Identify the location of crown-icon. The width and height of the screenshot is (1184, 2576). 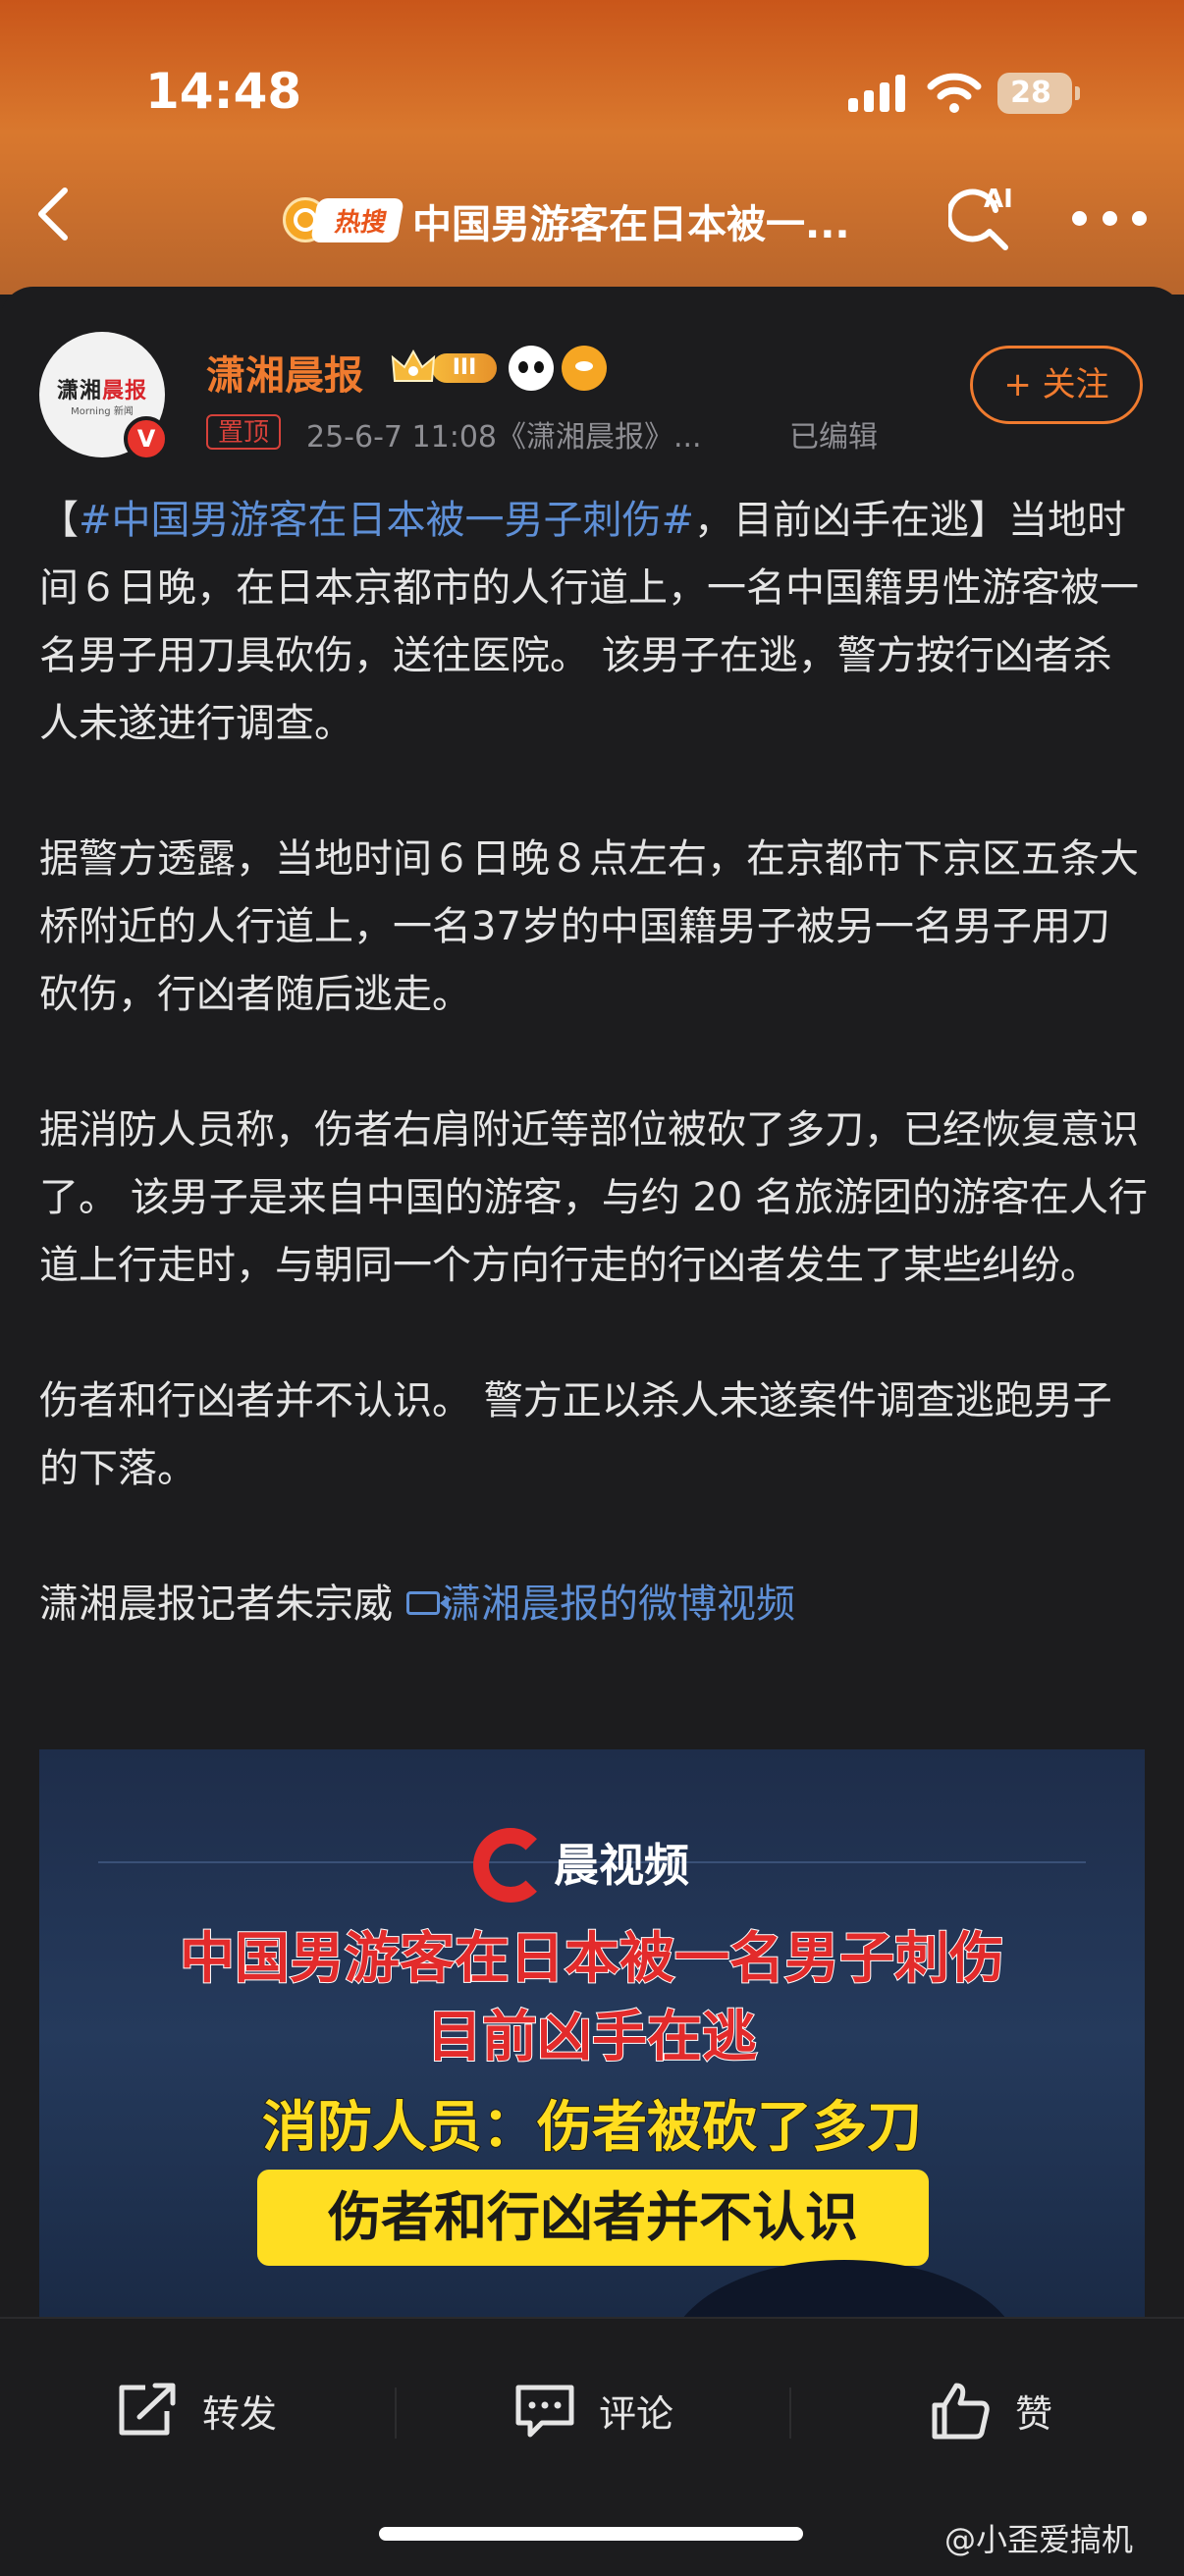
(413, 365).